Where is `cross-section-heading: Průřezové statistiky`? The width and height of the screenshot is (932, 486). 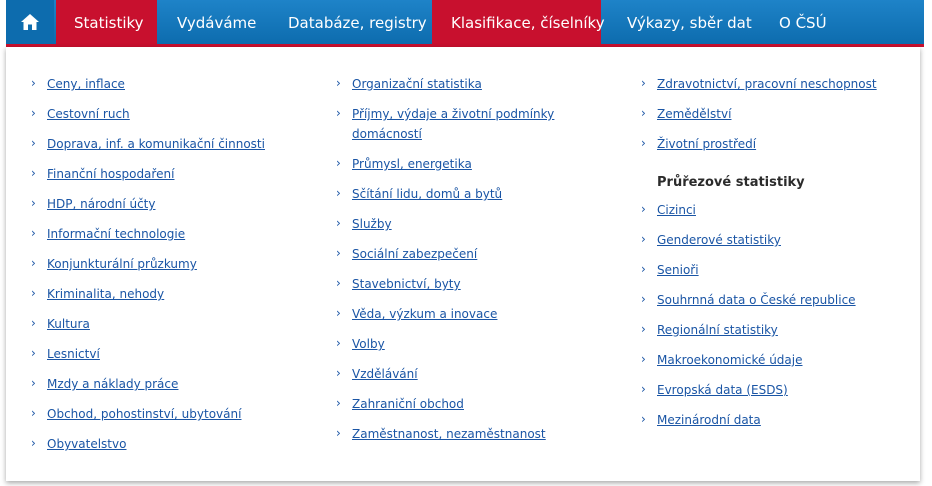
cross-section-heading: Průřezové statistiky is located at coordinates (731, 182).